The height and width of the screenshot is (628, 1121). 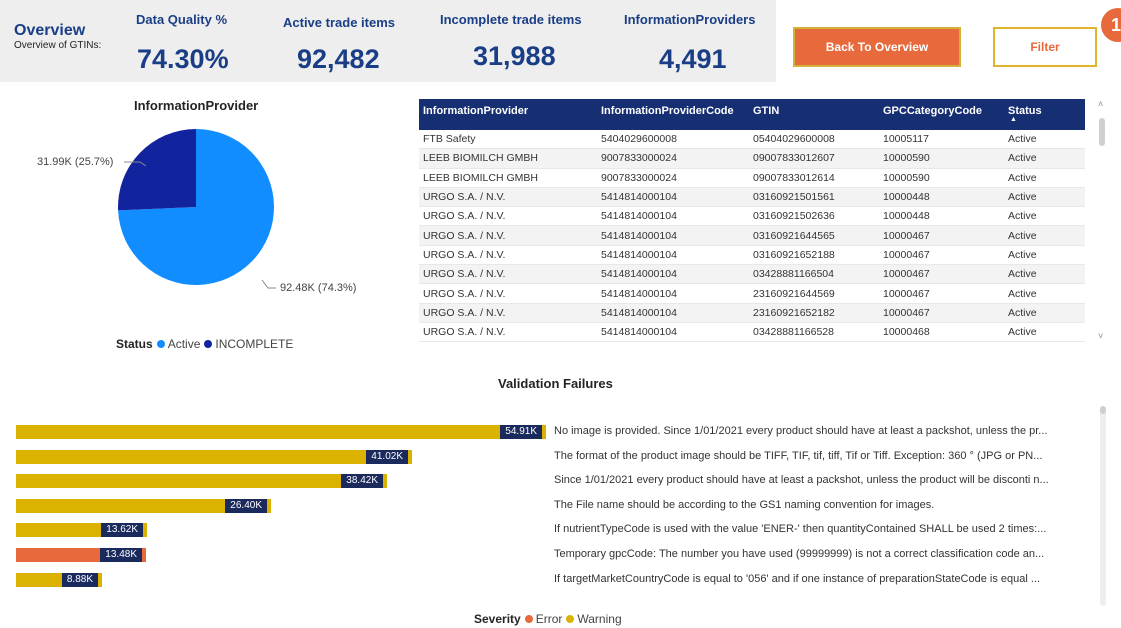 I want to click on validation-bar: 38.42K, so click(x=201, y=481).